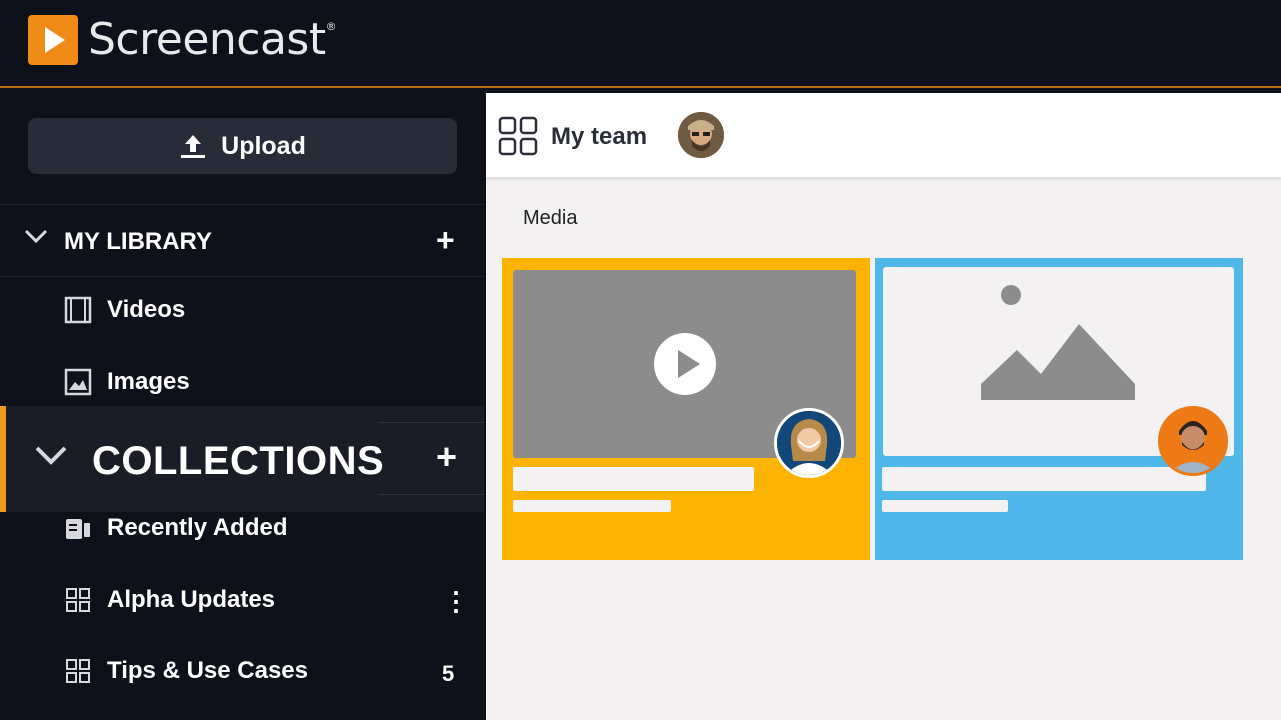 Image resolution: width=1281 pixels, height=720 pixels. What do you see at coordinates (146, 309) in the screenshot?
I see `sidebar-item-label: Videos` at bounding box center [146, 309].